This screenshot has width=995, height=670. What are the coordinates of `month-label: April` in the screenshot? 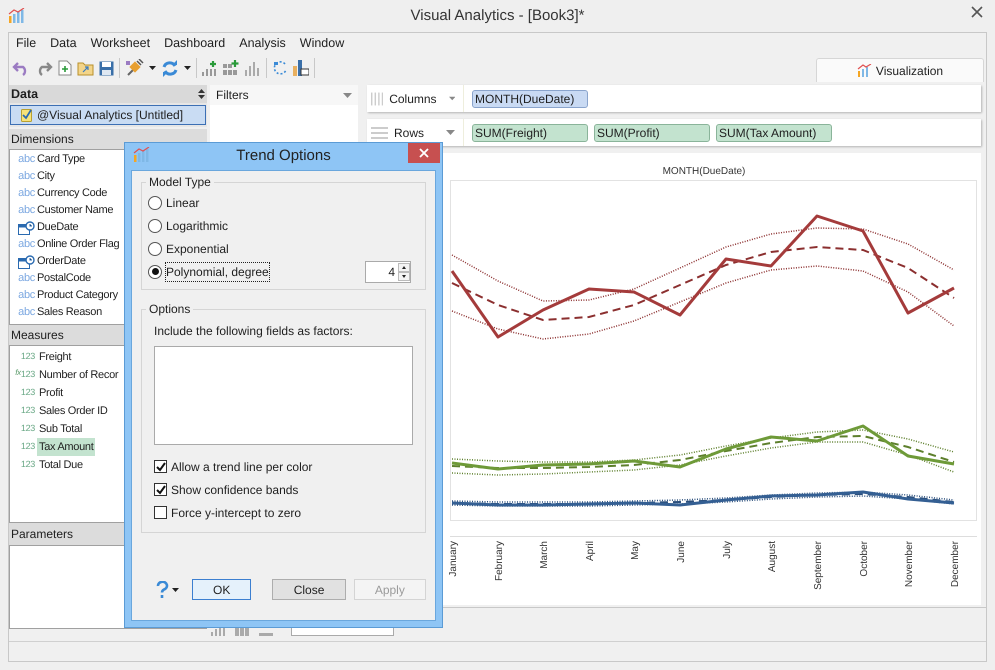 It's located at (590, 551).